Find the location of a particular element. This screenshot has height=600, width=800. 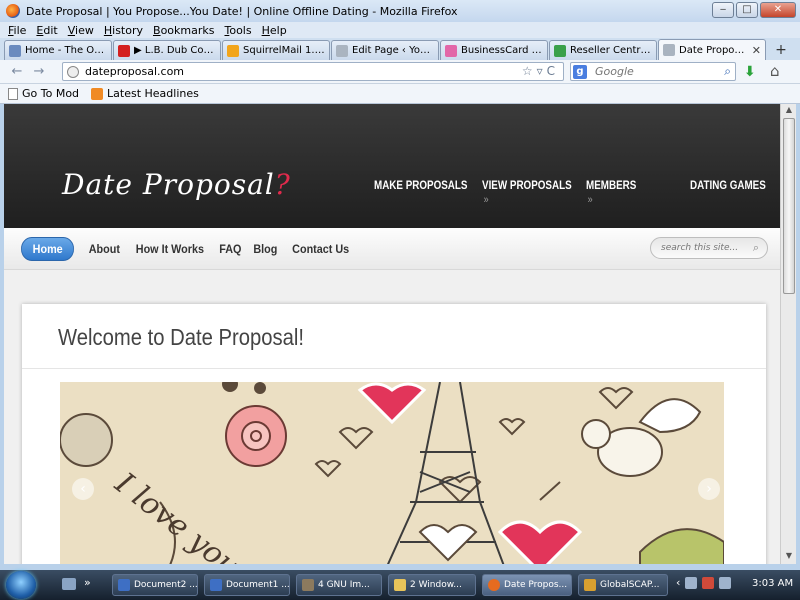

clock: 3:03 AM is located at coordinates (772, 583).